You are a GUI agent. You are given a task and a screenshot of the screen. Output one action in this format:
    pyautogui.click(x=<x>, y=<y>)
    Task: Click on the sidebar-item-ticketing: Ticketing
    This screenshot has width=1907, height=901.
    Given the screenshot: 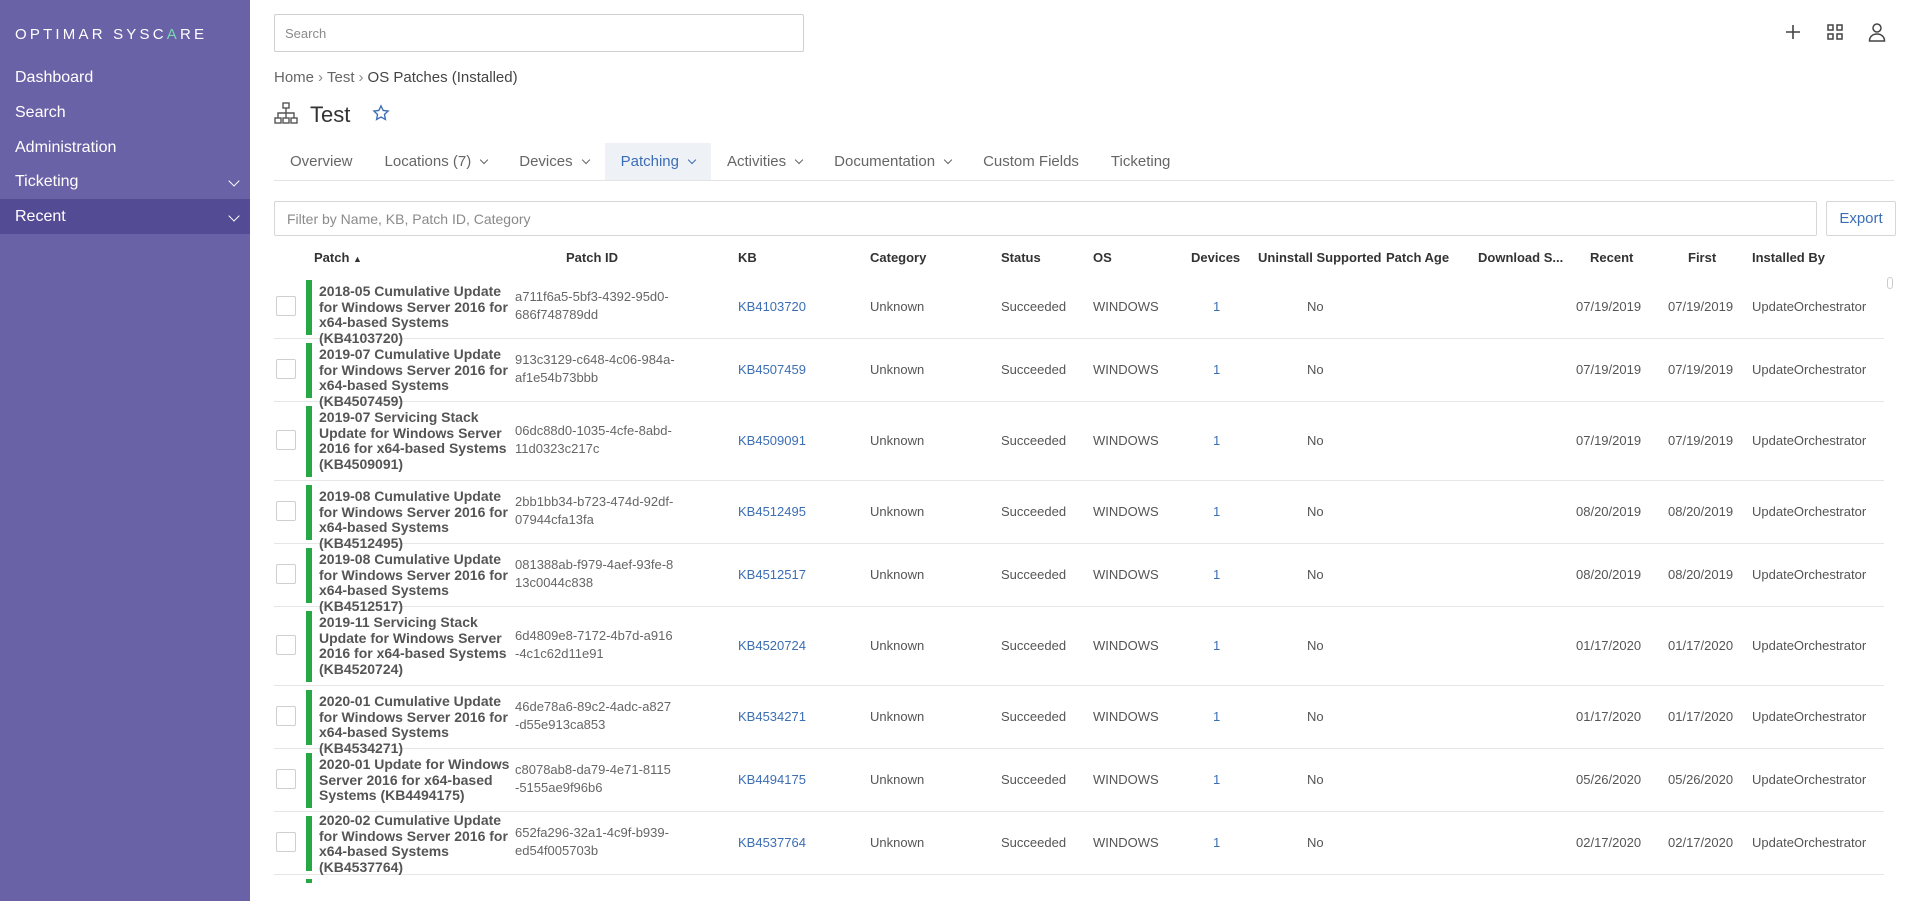 What is the action you would take?
    pyautogui.click(x=125, y=181)
    